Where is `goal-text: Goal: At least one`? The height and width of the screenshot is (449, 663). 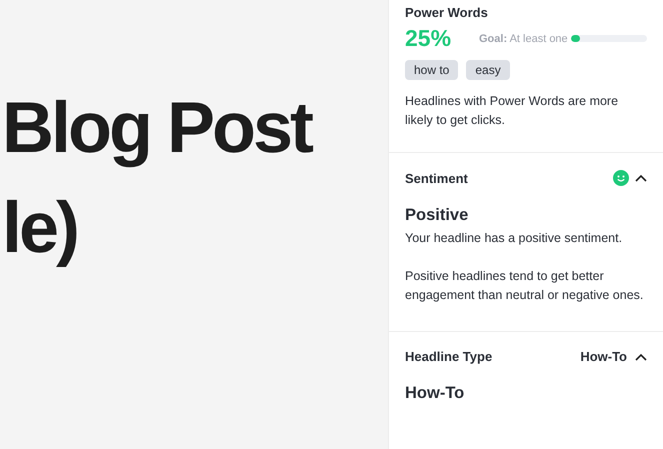
goal-text: Goal: At least one is located at coordinates (523, 38).